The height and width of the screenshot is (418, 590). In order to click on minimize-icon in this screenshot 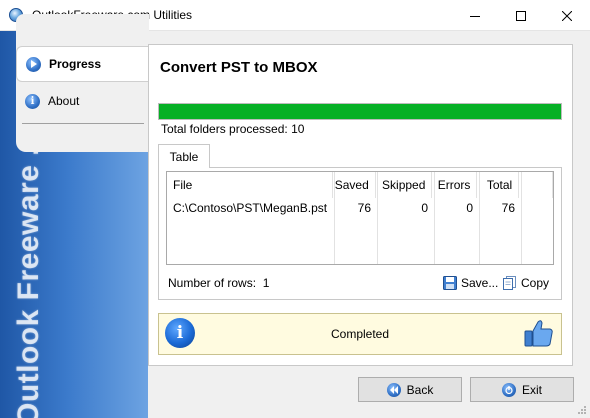, I will do `click(475, 16)`.